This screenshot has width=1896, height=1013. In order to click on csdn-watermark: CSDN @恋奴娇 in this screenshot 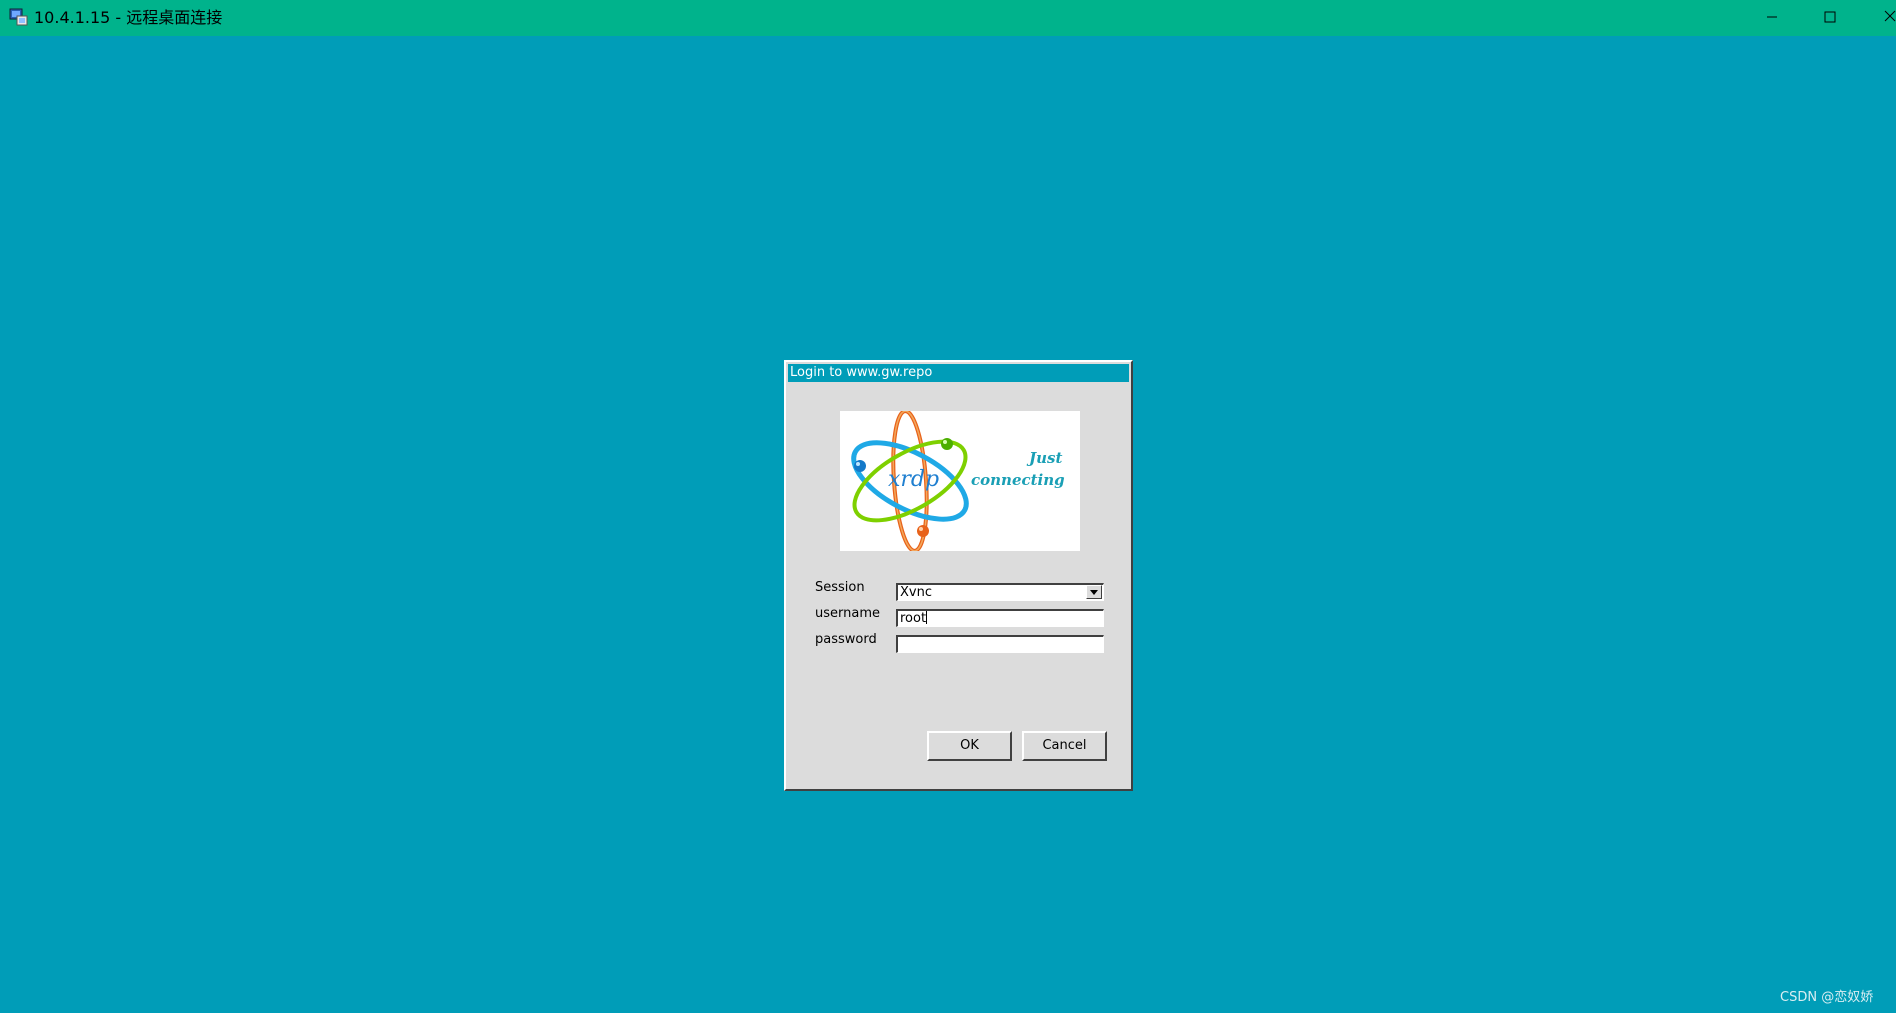, I will do `click(1827, 997)`.